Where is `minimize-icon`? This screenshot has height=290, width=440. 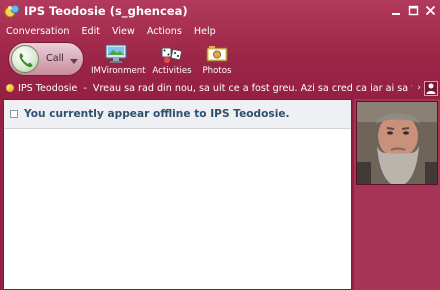 minimize-icon is located at coordinates (396, 10).